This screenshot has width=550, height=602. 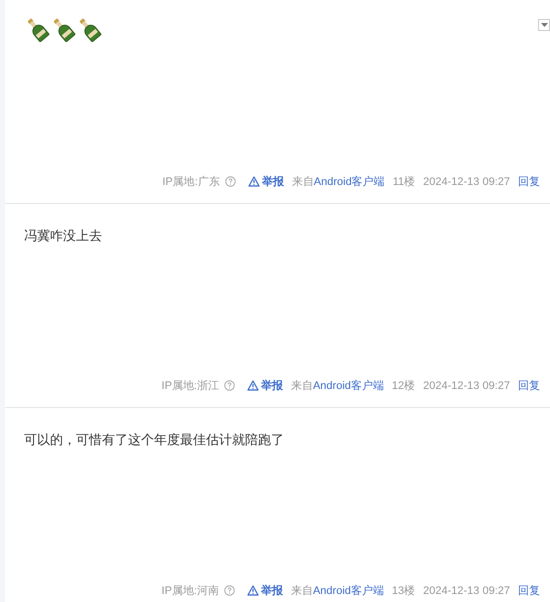 I want to click on floor-number: 11楼, so click(x=404, y=182).